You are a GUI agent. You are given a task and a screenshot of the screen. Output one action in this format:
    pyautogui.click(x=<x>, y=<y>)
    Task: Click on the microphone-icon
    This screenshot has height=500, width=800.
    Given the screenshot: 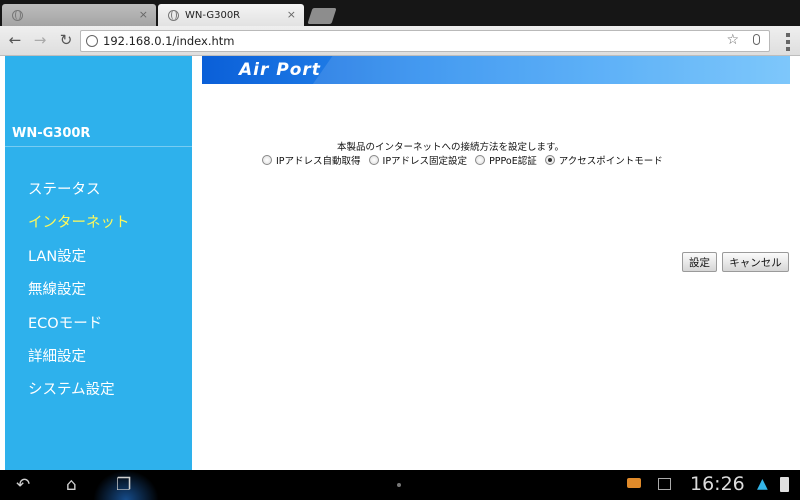 What is the action you would take?
    pyautogui.click(x=756, y=39)
    